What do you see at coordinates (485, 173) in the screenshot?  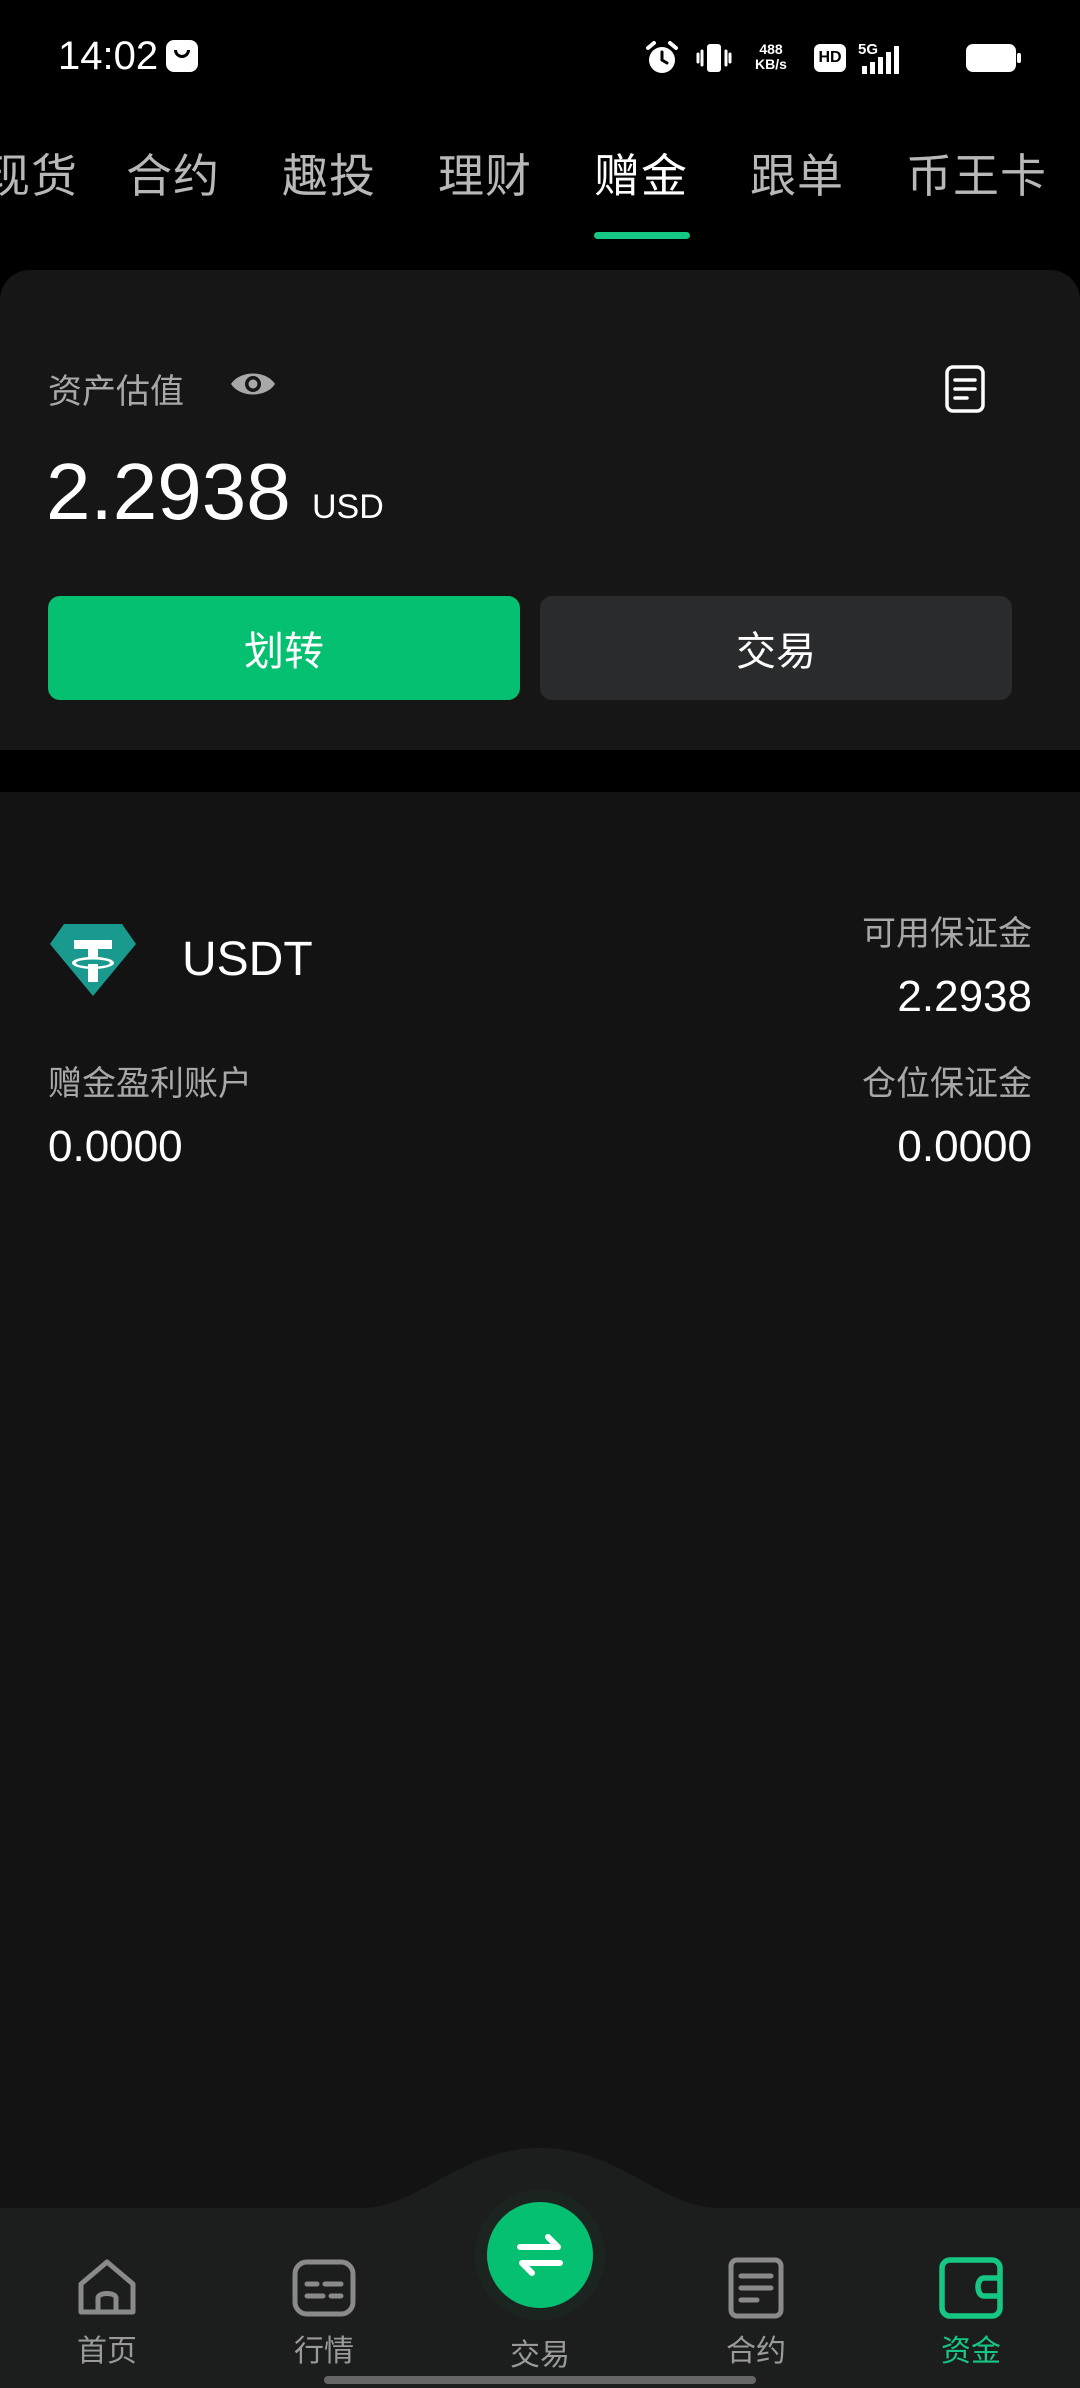 I see `tab-earn: 理财` at bounding box center [485, 173].